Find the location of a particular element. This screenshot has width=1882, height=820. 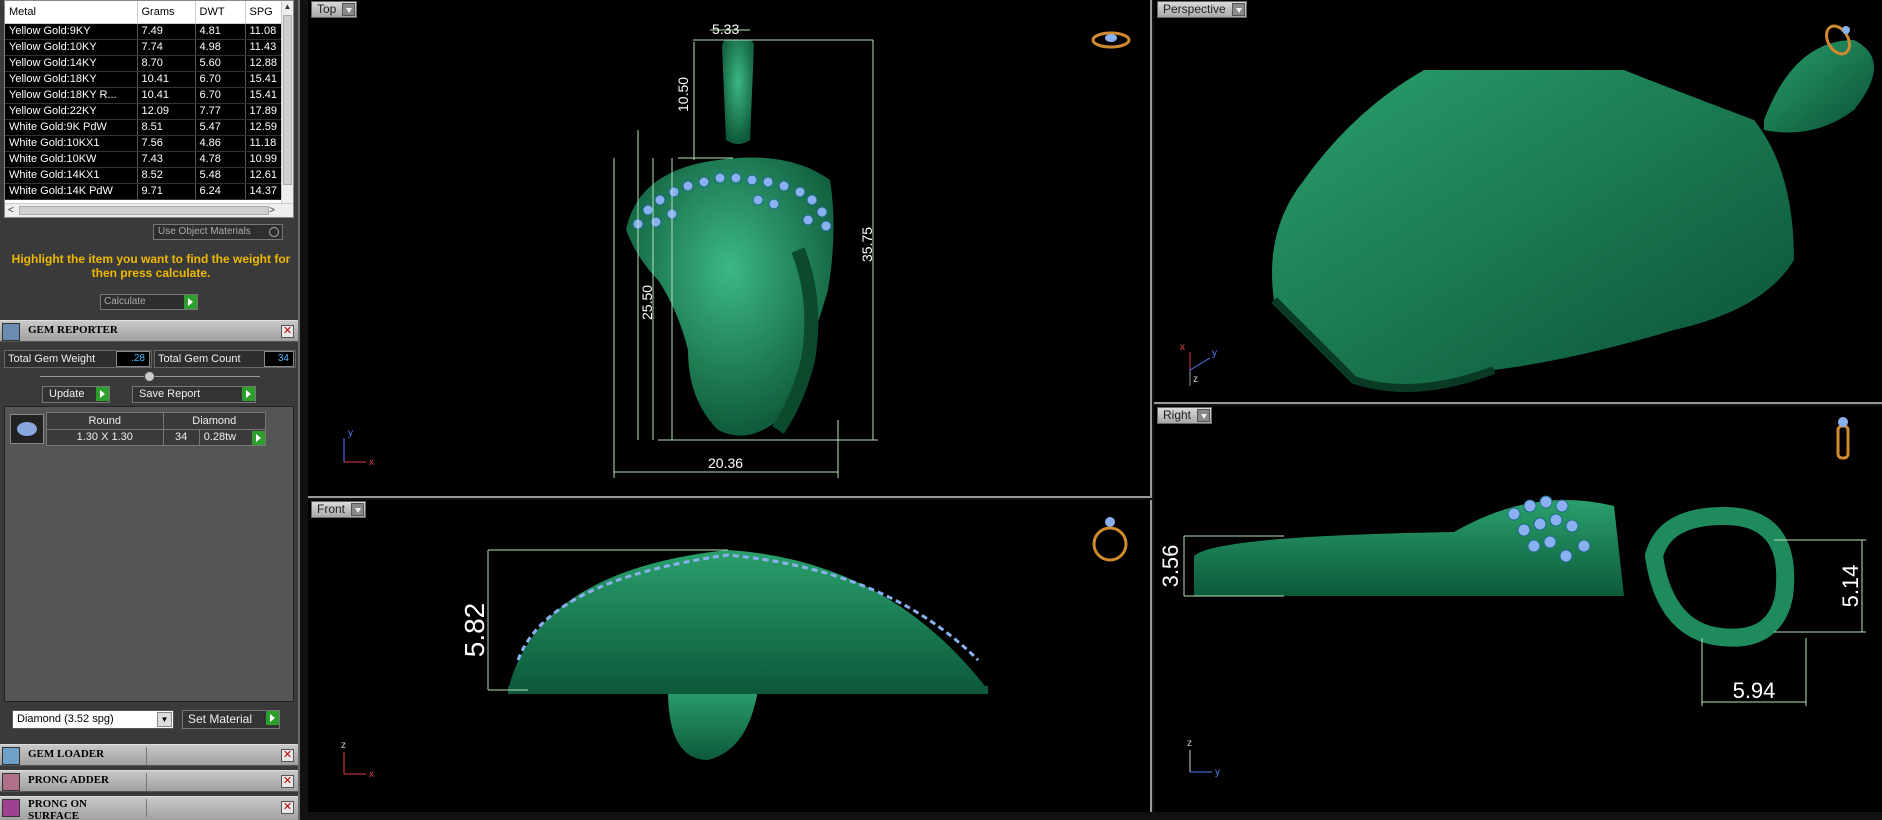

table-row: Yellow Gold:22KY 12.09 7.77 17.89 is located at coordinates (144, 111).